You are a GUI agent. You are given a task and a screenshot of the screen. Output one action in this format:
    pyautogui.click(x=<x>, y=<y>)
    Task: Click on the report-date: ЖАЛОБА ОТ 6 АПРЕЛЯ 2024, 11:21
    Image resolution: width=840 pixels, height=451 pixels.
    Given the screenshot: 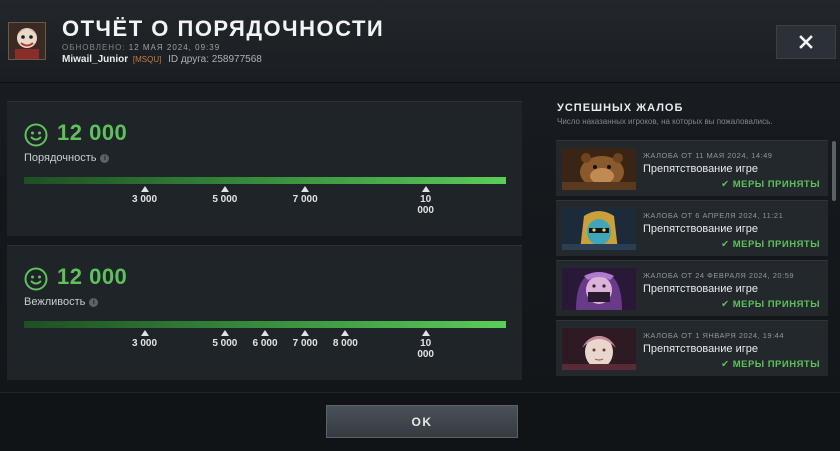 What is the action you would take?
    pyautogui.click(x=713, y=215)
    